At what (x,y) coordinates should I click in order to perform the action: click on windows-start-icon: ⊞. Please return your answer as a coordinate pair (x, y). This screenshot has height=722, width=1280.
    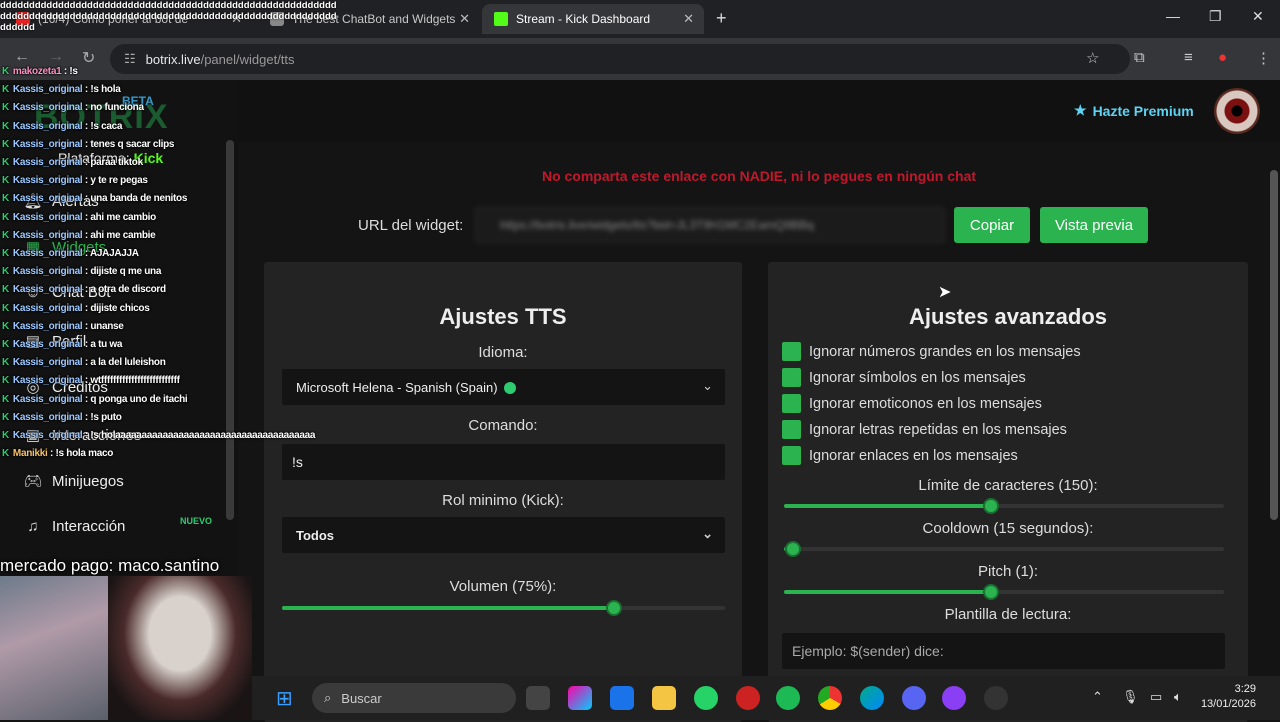
    Looking at the image, I should click on (284, 698).